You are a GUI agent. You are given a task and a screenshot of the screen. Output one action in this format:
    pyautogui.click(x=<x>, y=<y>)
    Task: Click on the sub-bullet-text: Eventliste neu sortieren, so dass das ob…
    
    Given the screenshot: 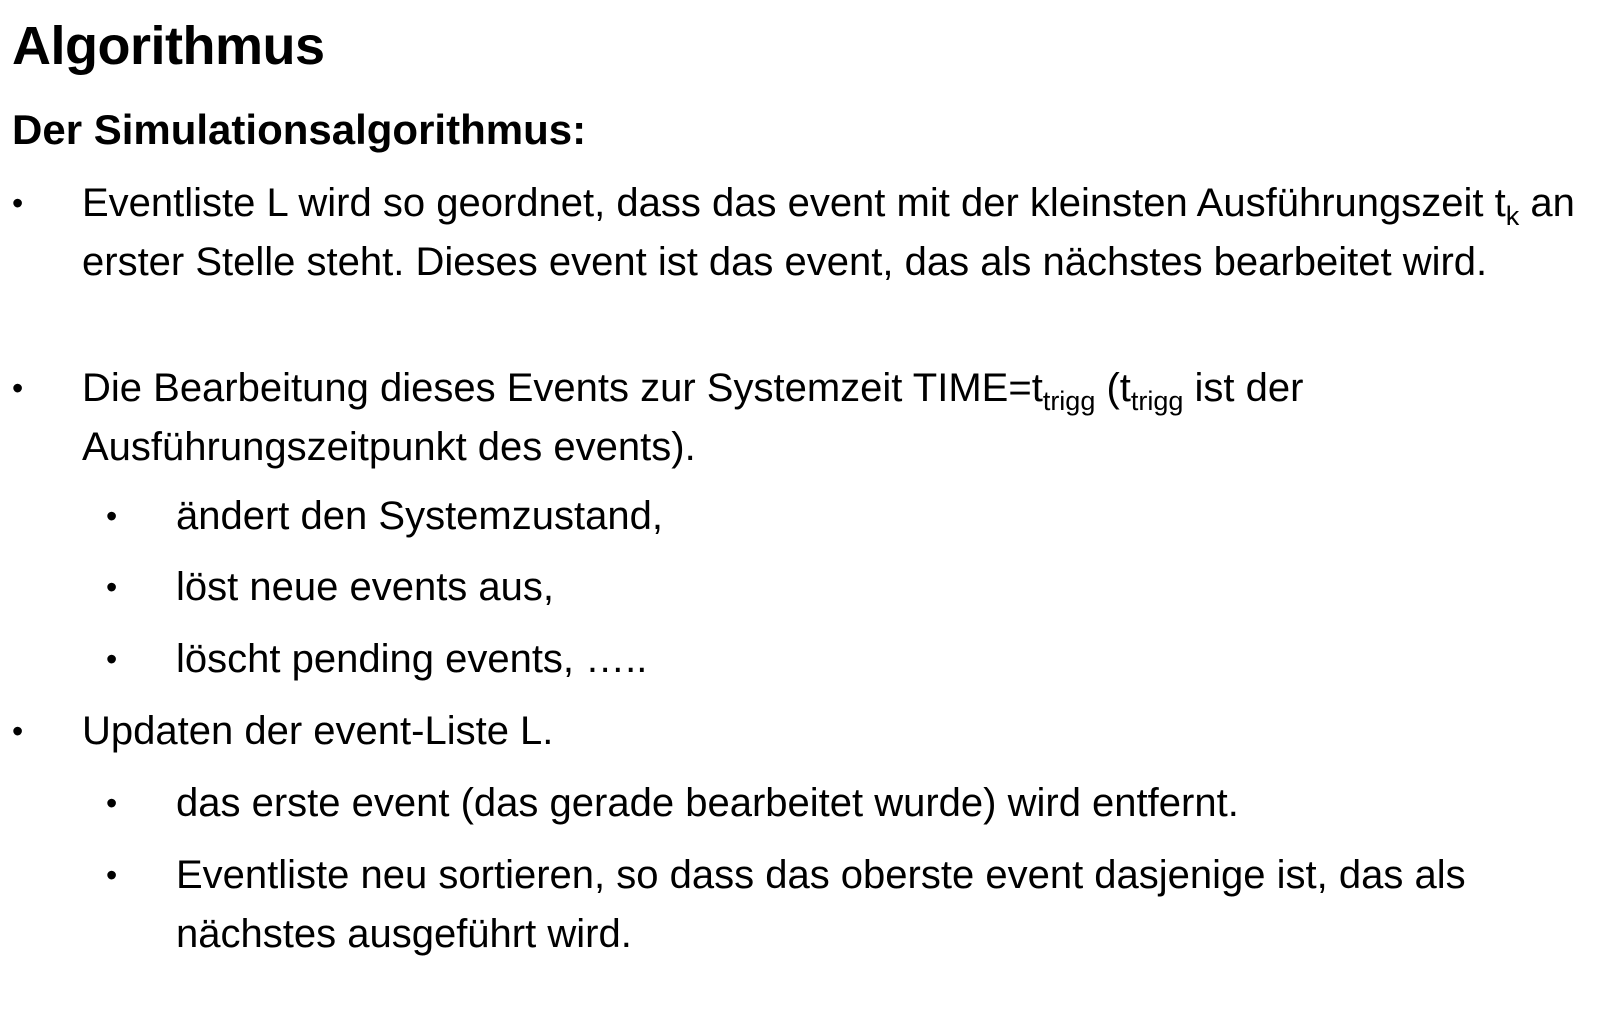 What is the action you would take?
    pyautogui.click(x=821, y=904)
    